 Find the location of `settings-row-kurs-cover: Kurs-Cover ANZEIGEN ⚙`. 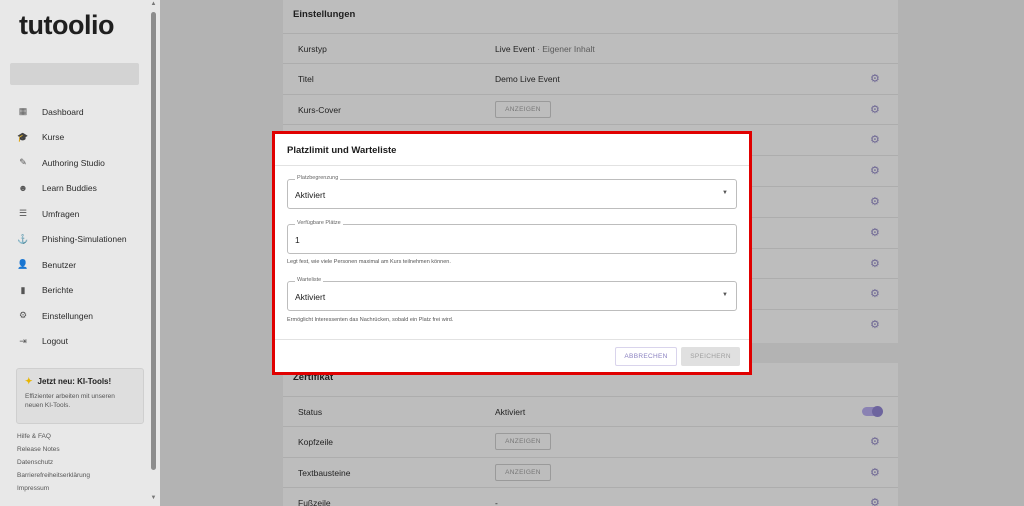

settings-row-kurs-cover: Kurs-Cover ANZEIGEN ⚙ is located at coordinates (590, 109).